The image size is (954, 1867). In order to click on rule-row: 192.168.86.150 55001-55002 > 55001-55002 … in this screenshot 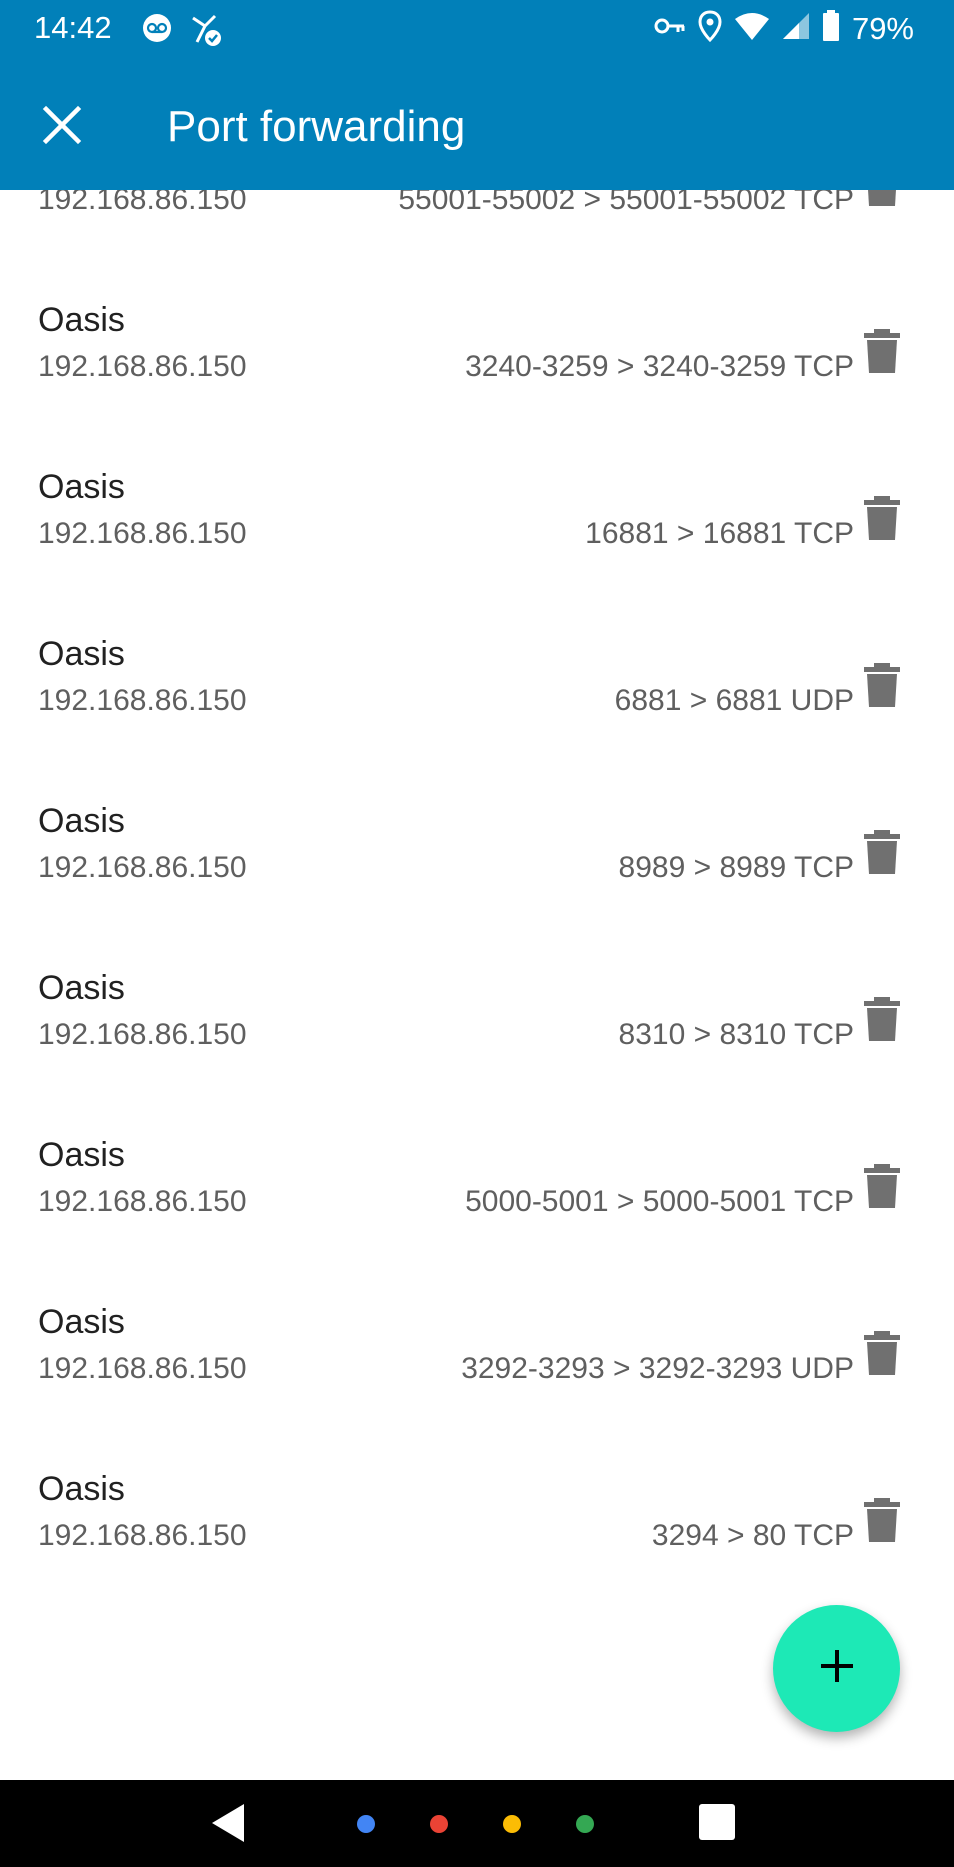, I will do `click(477, 204)`.